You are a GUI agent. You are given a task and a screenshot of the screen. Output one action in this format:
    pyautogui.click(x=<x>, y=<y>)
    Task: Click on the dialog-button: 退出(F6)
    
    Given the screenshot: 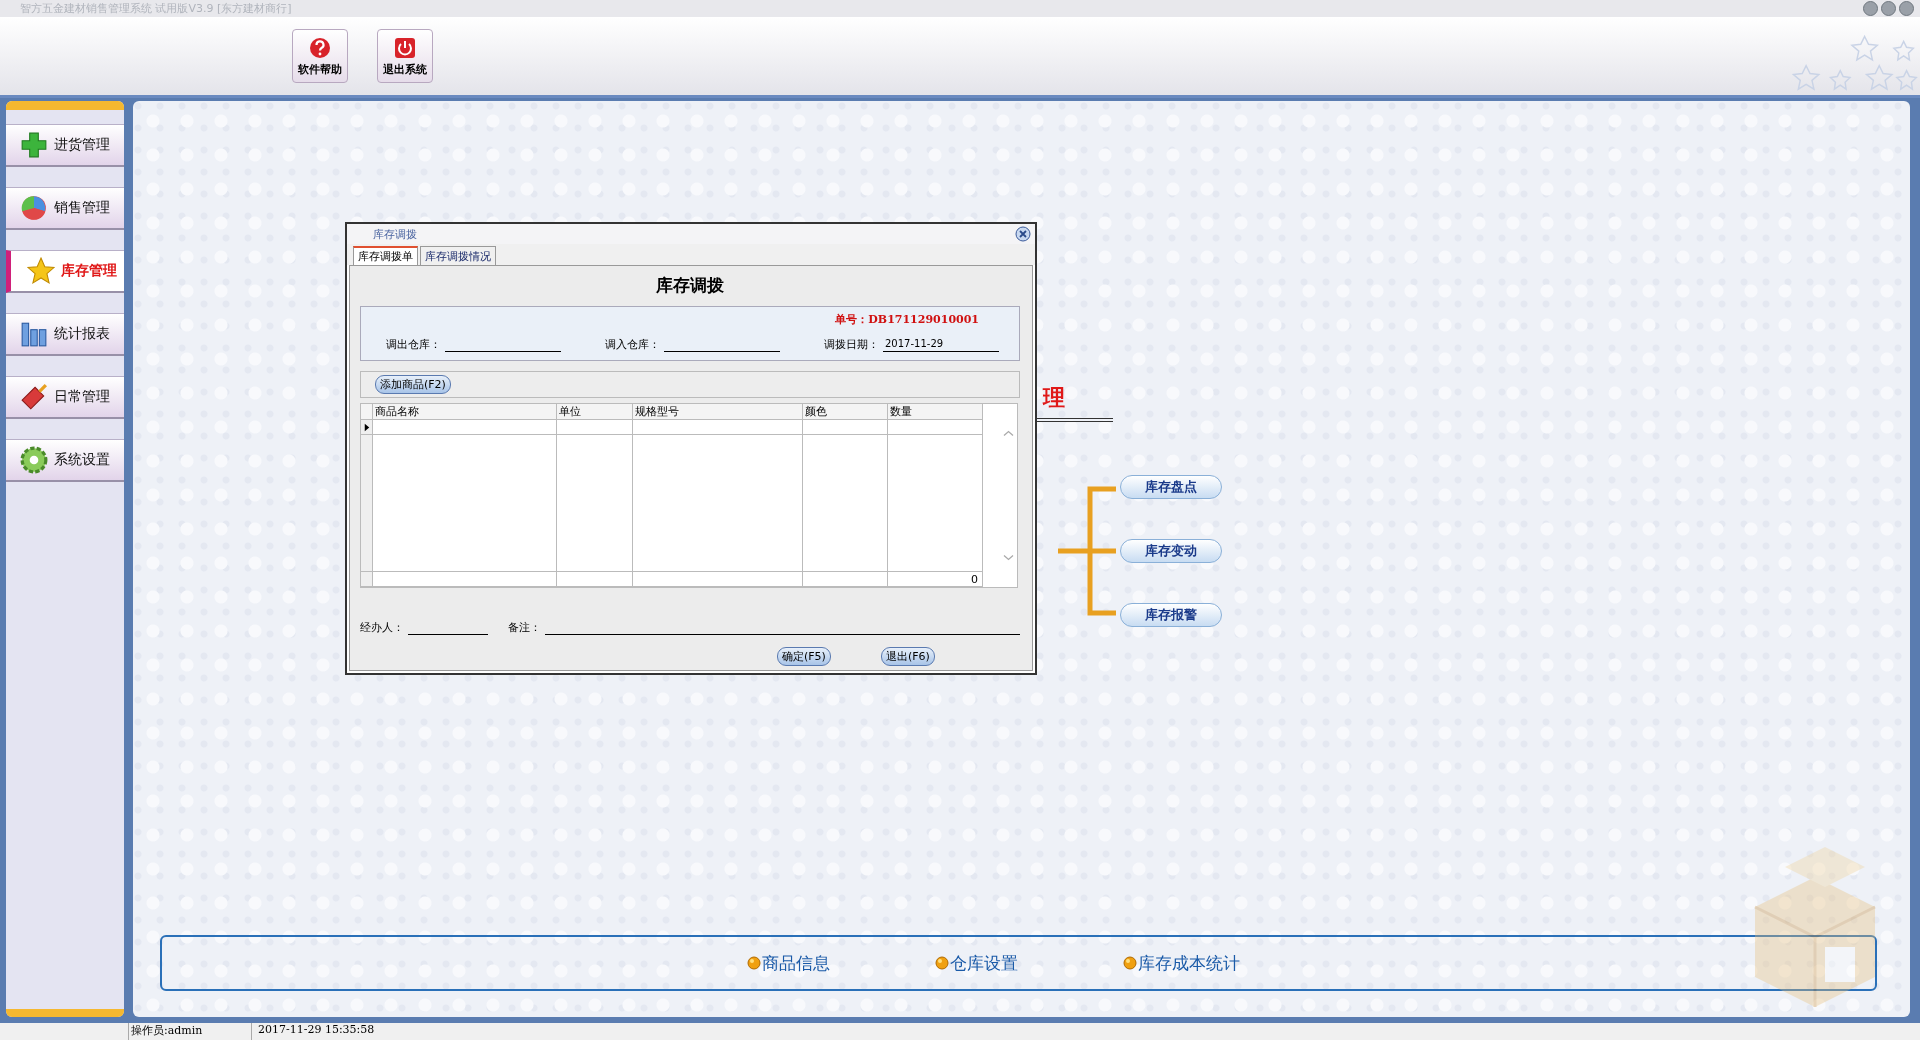 What is the action you would take?
    pyautogui.click(x=907, y=656)
    